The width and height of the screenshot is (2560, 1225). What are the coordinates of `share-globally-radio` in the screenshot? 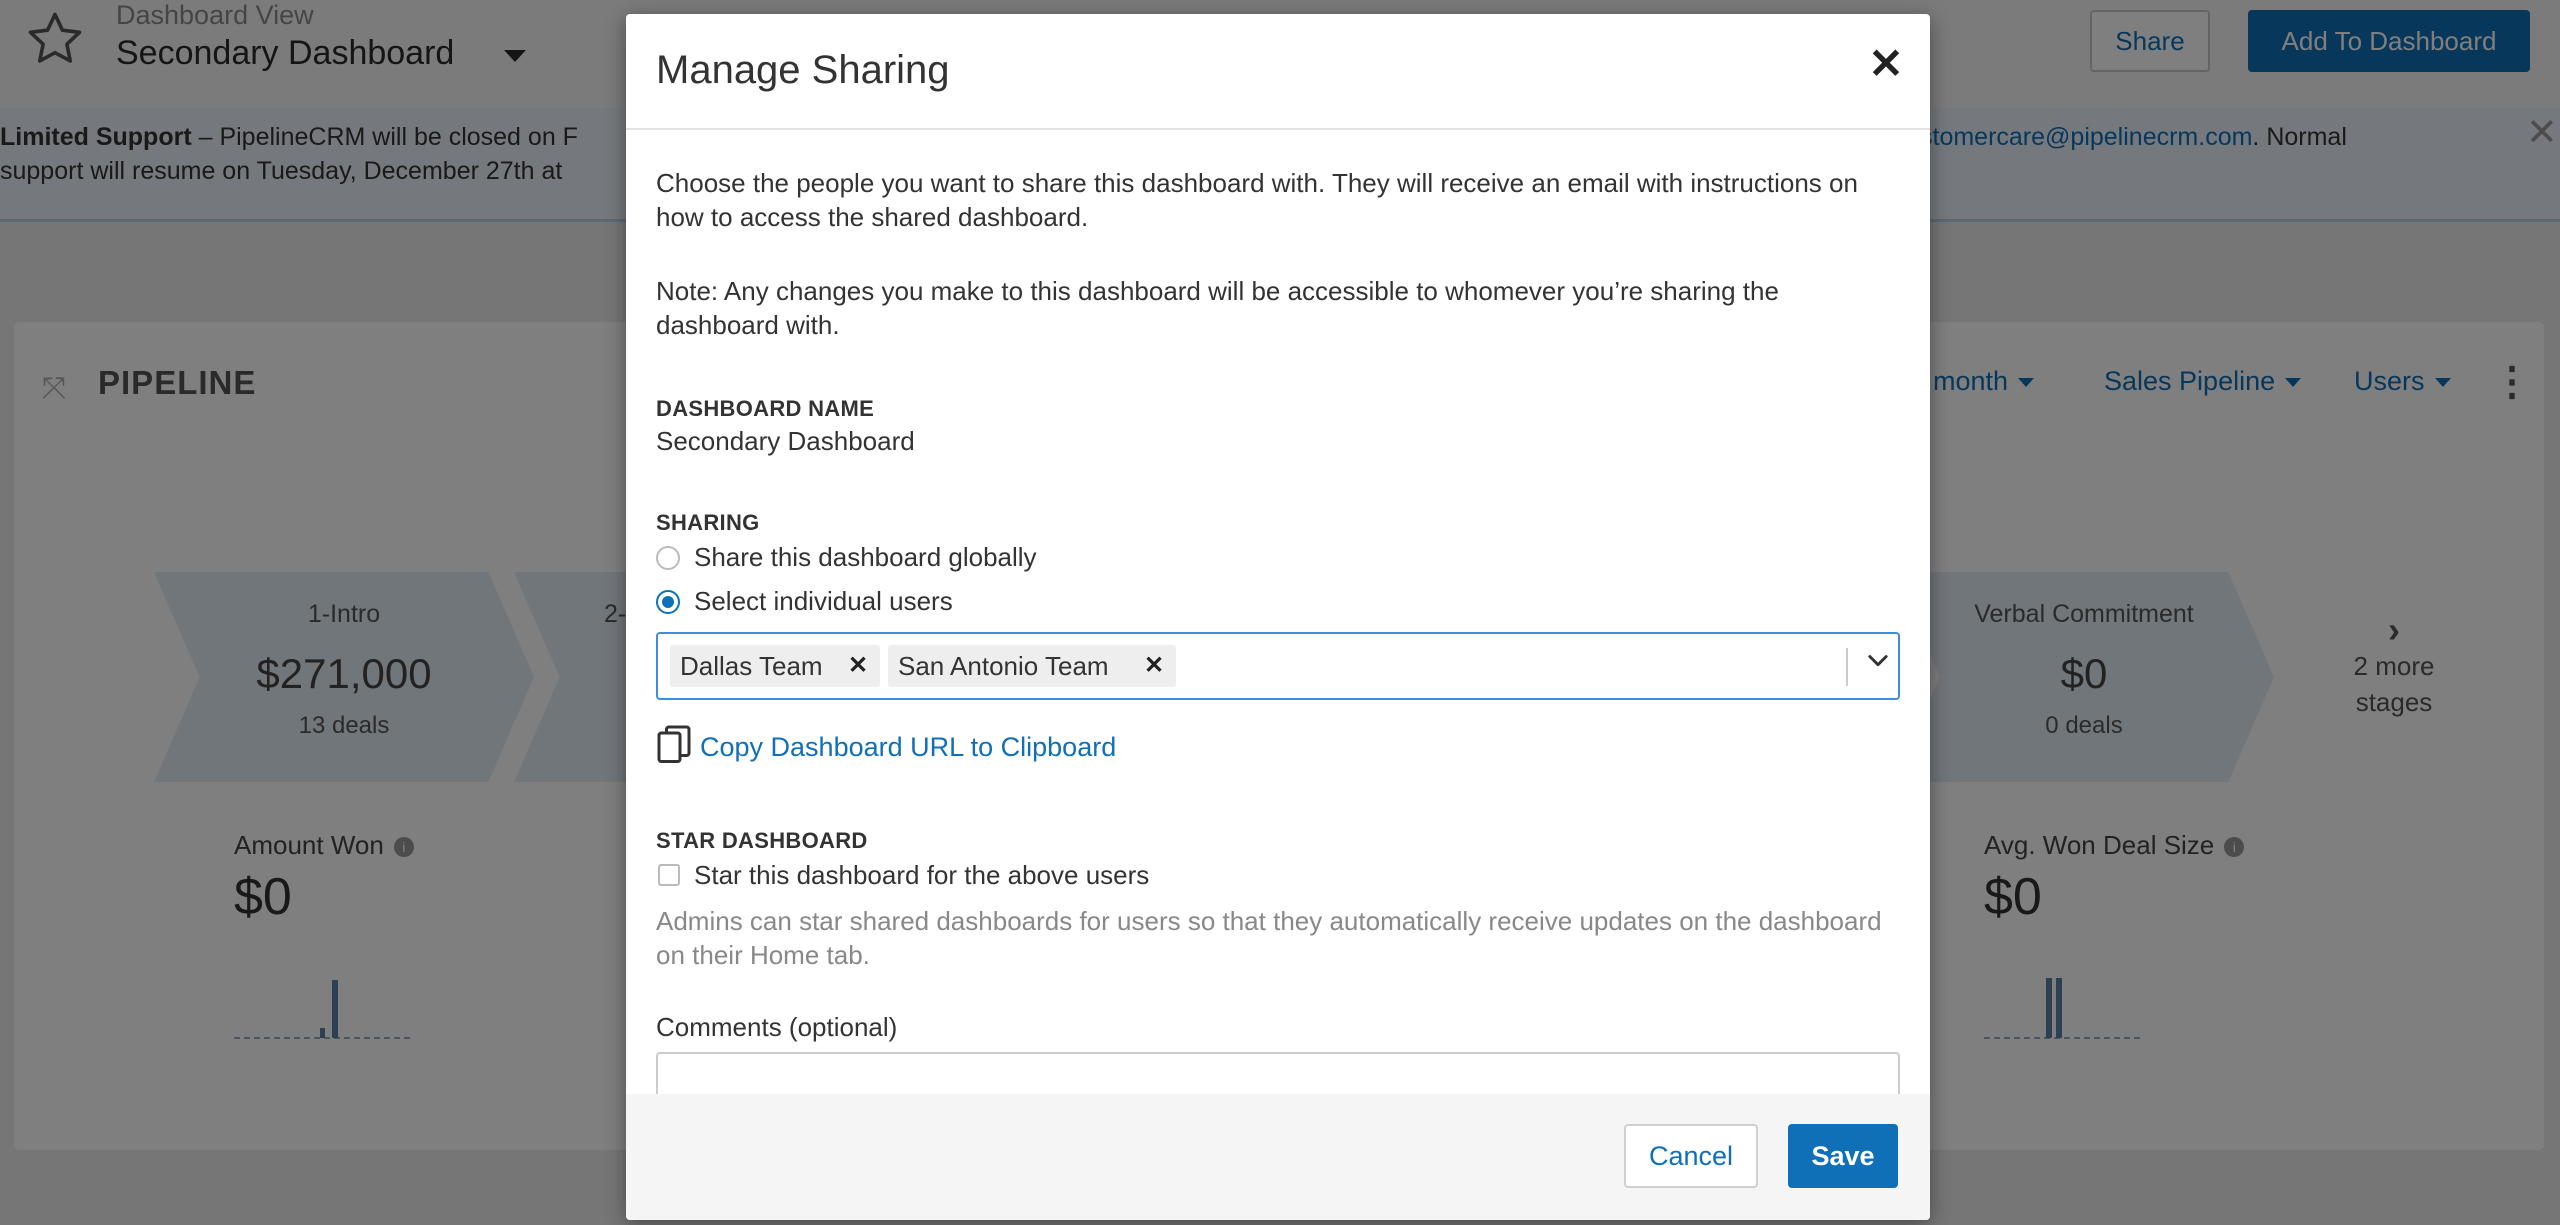 It's located at (668, 558).